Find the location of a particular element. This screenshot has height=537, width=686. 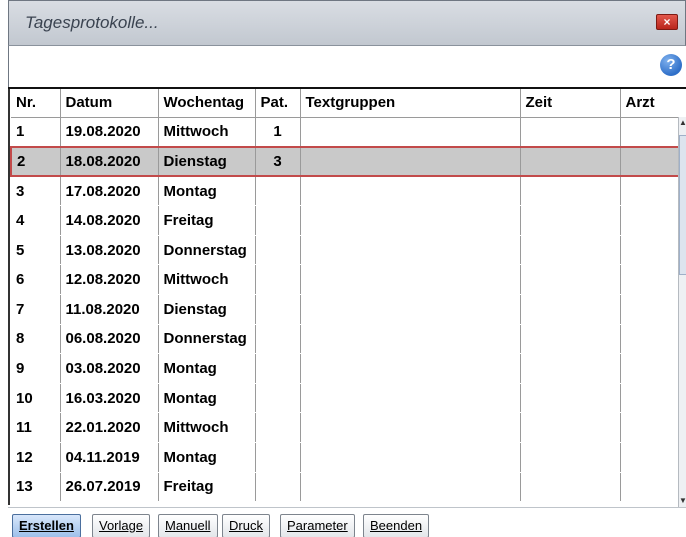

manuell-button: Manuell is located at coordinates (188, 525).